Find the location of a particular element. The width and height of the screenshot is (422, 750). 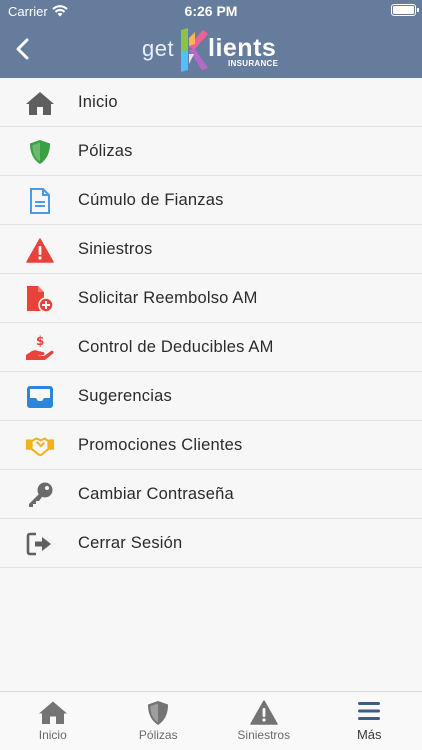

logo-prefix: get is located at coordinates (158, 48).